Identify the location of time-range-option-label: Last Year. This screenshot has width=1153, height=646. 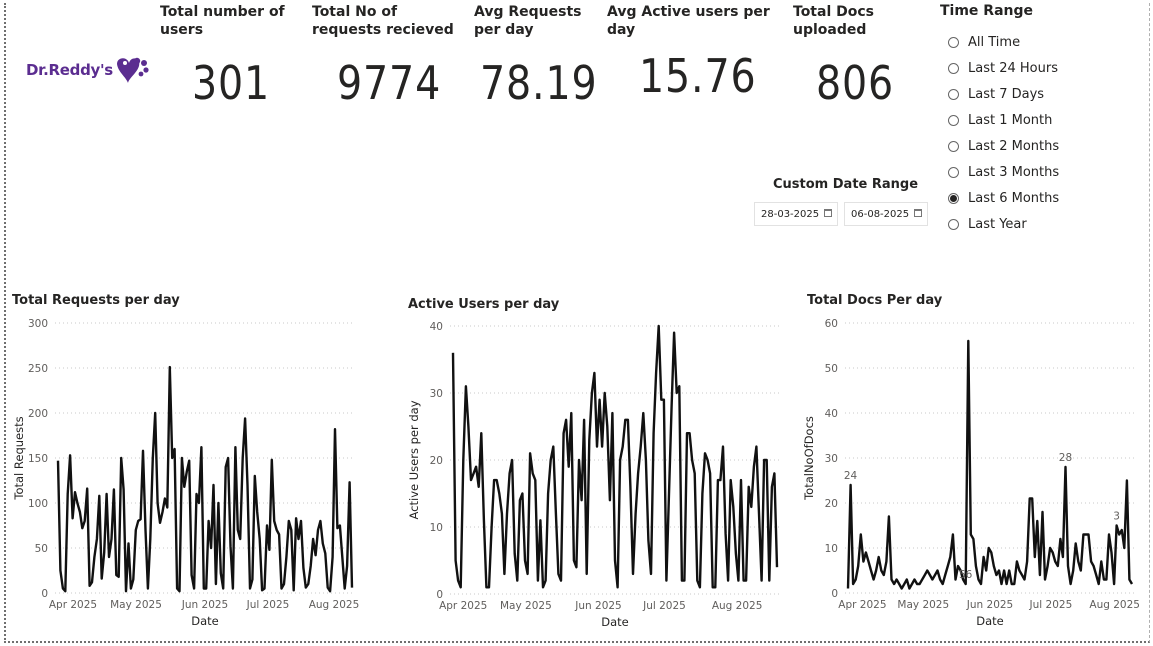
(997, 224).